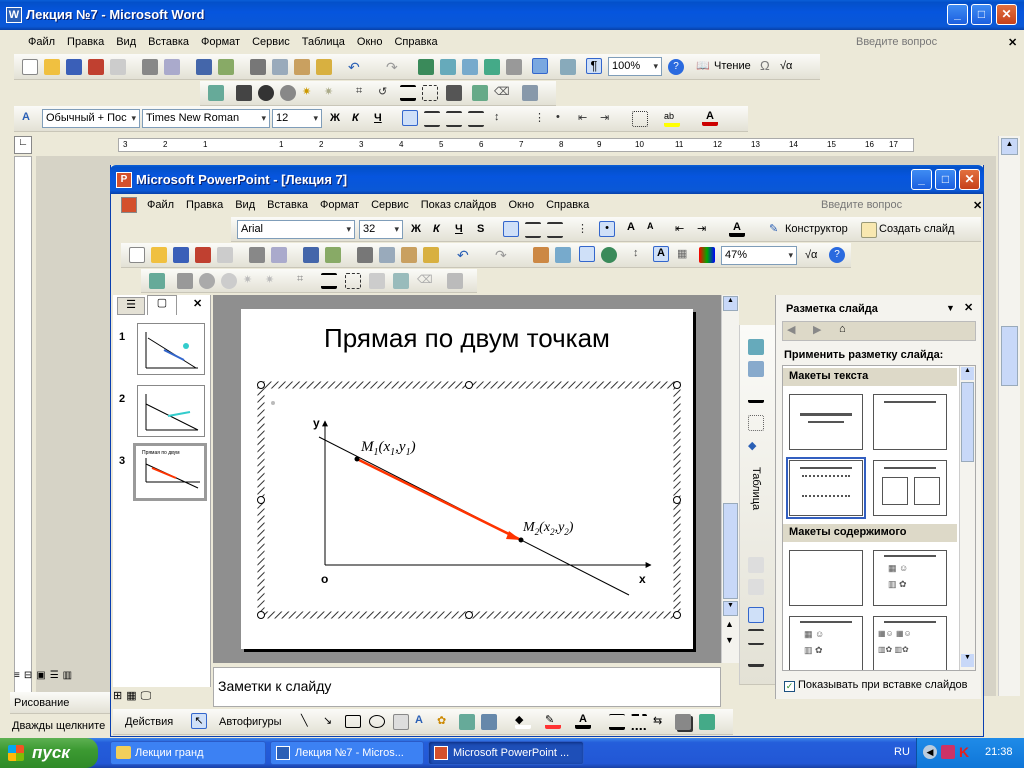 The width and height of the screenshot is (1024, 768). What do you see at coordinates (49, 753) in the screenshot?
I see `start-button: пуск` at bounding box center [49, 753].